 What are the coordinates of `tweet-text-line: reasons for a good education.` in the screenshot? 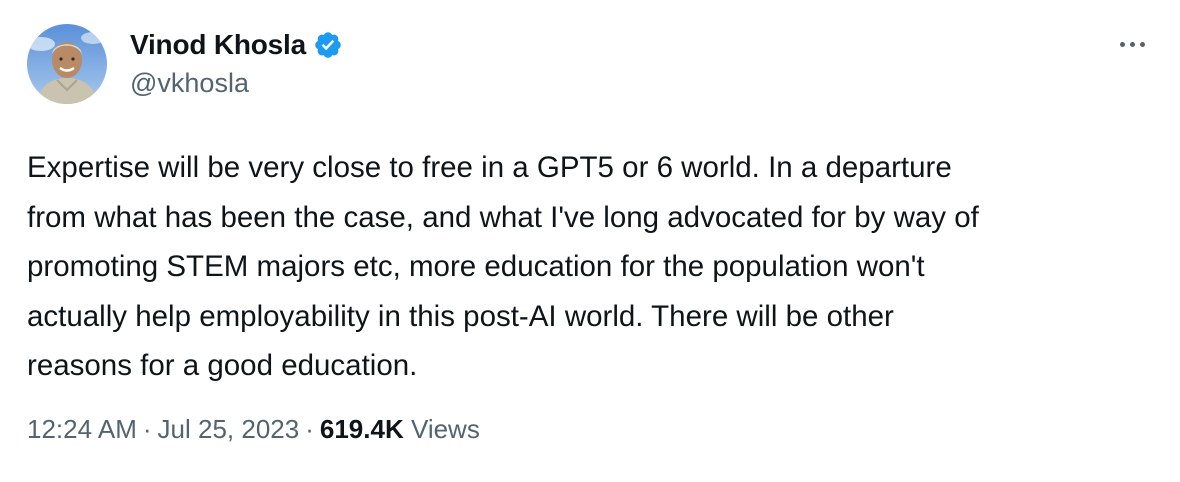 It's located at (222, 365).